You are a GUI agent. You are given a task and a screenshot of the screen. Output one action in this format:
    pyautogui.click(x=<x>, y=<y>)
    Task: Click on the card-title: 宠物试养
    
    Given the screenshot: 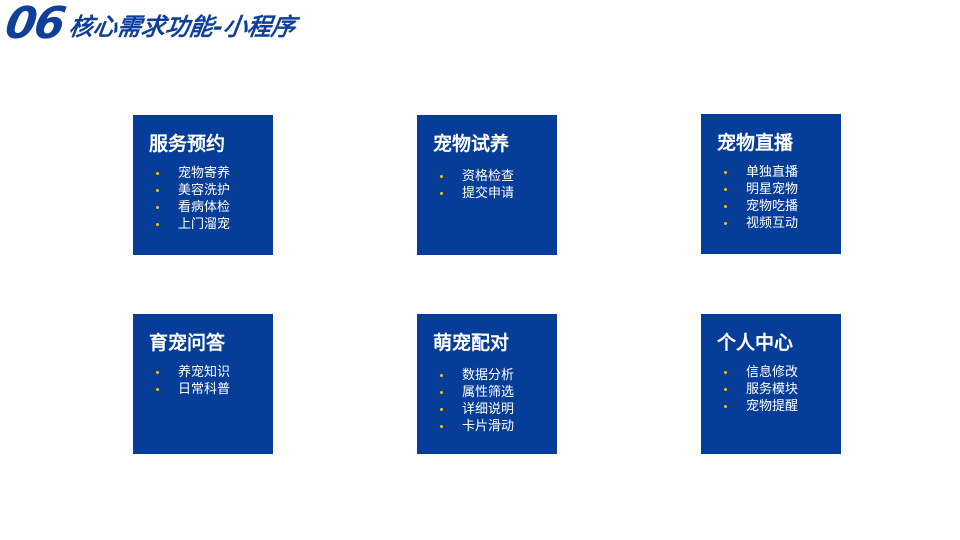 What is the action you would take?
    pyautogui.click(x=471, y=144)
    